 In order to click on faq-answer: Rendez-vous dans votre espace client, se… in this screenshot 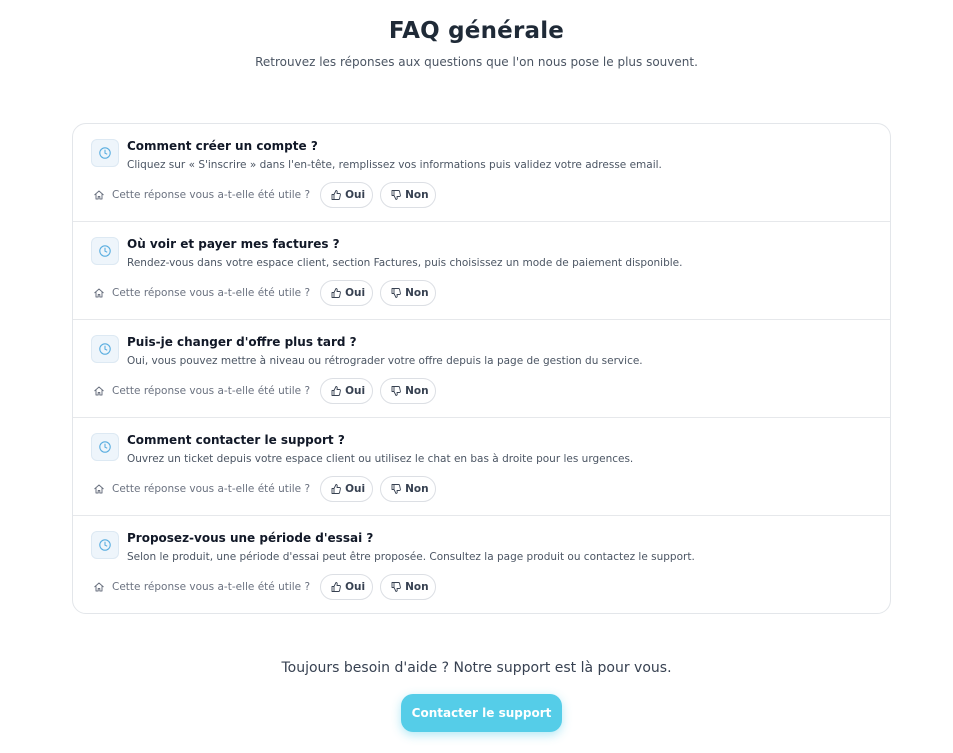, I will do `click(405, 263)`.